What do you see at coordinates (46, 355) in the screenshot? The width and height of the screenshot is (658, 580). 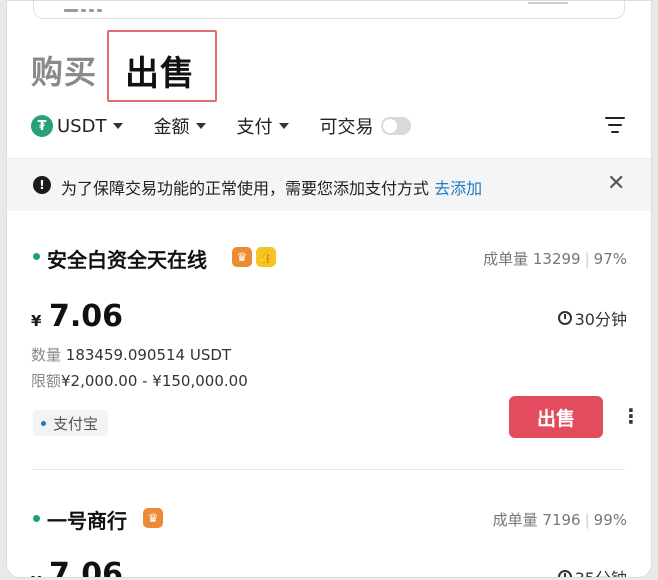 I see `quantity-label: 数量` at bounding box center [46, 355].